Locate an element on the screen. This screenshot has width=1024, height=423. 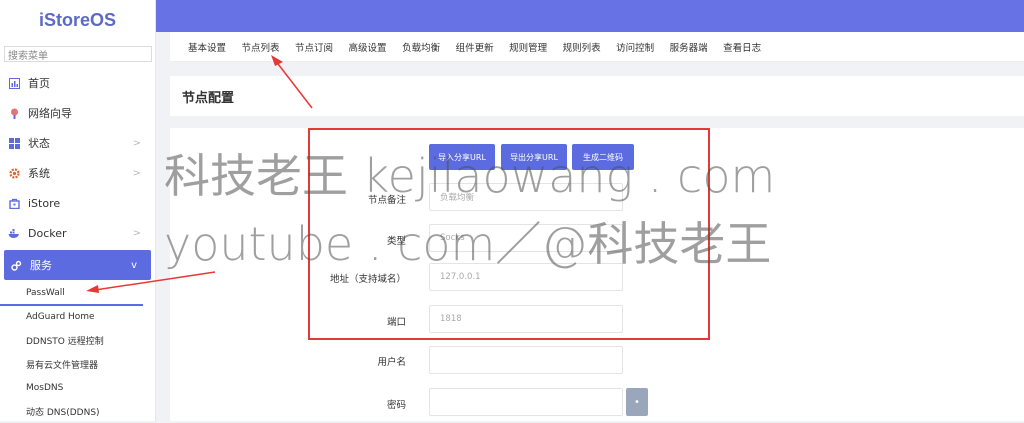
watermark-line-2: youtube . com／@科技老王 is located at coordinates (467, 241).